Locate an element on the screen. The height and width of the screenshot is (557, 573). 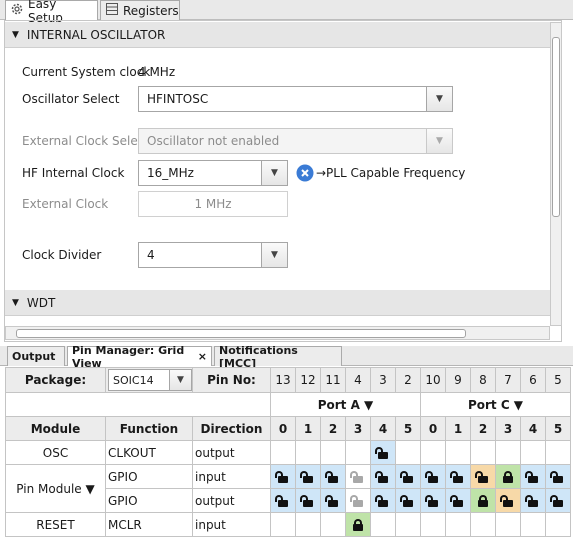
external-clock-field: 1 MHz is located at coordinates (213, 204).